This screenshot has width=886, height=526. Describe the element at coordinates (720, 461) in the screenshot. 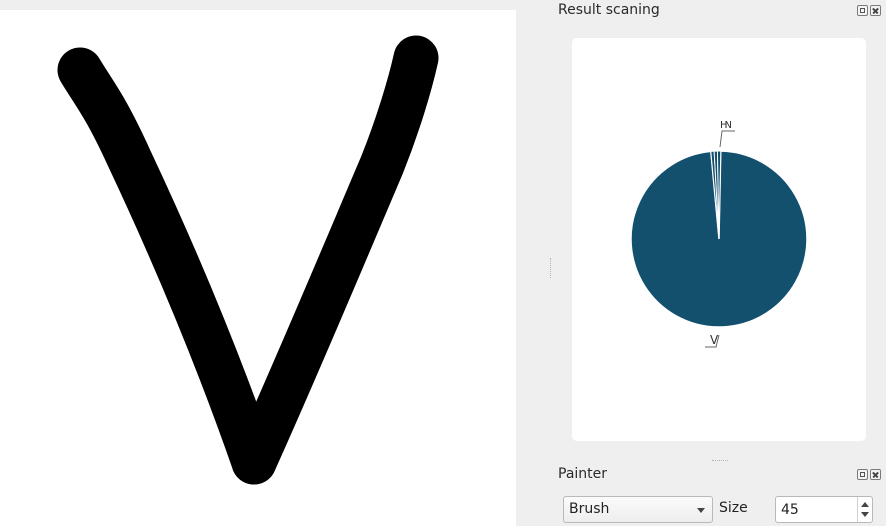

I see `horizontal-splitter-handle` at that location.